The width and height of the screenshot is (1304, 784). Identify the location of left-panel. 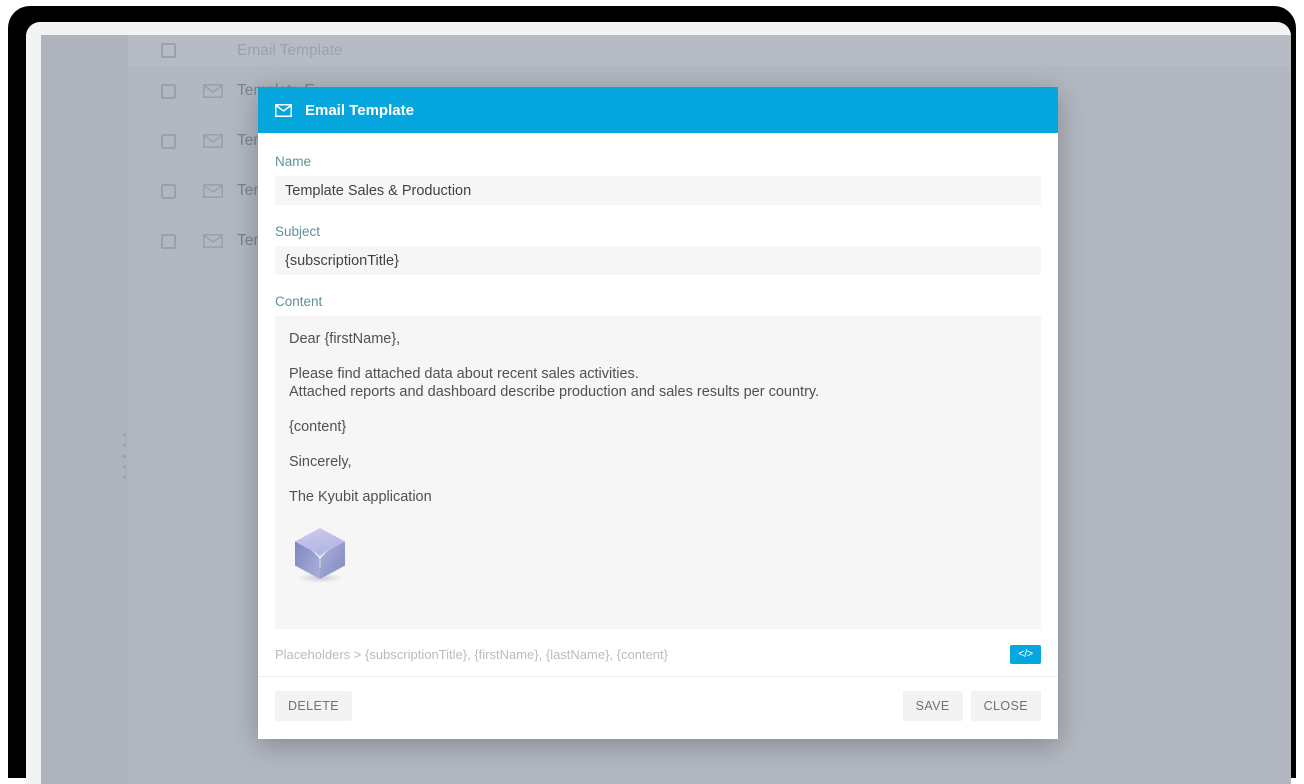
(84, 409).